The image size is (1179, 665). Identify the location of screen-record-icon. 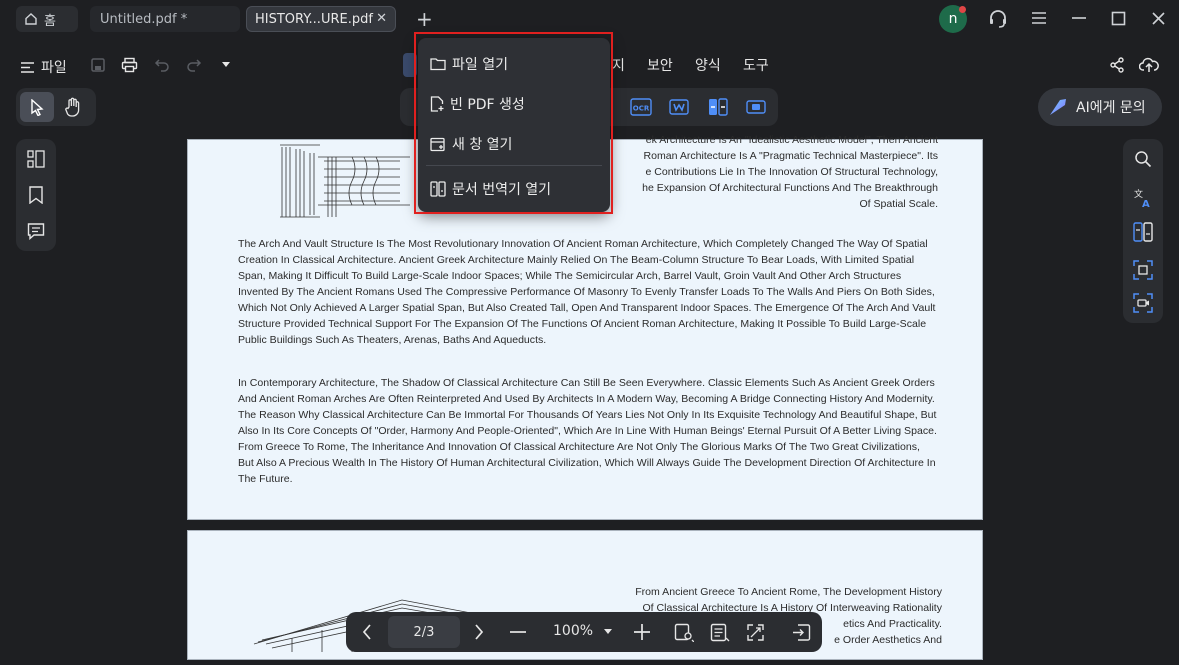
(756, 107).